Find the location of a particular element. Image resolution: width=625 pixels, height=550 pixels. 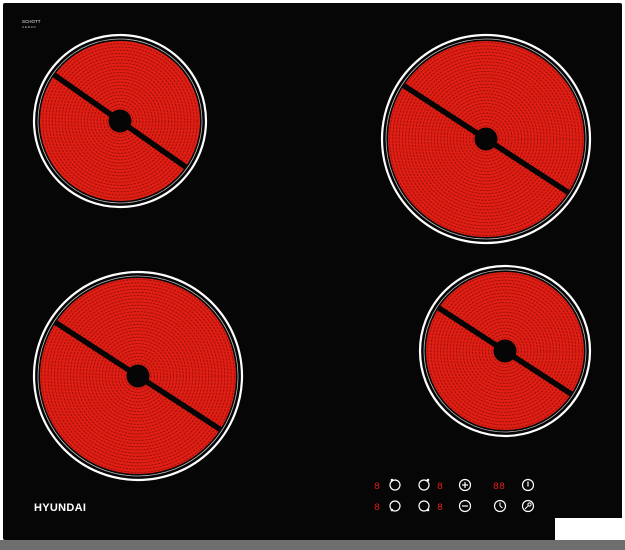

corner-highlight is located at coordinates (590, 529).